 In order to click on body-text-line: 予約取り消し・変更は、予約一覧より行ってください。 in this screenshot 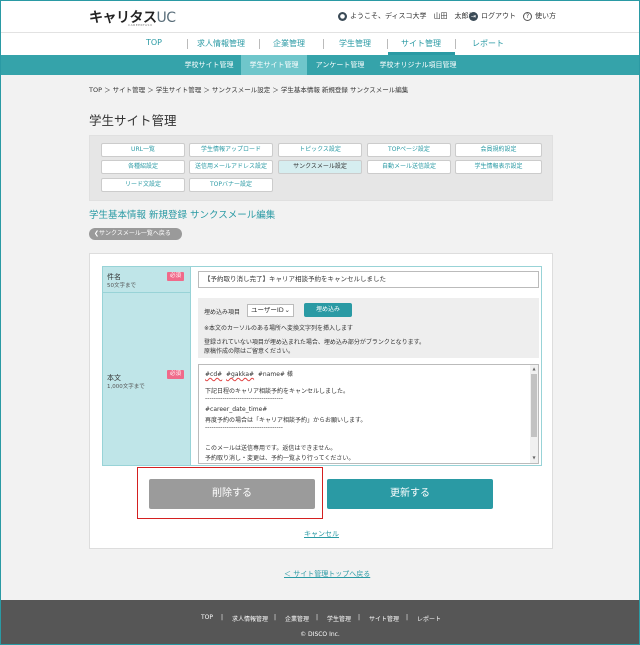, I will do `click(280, 458)`.